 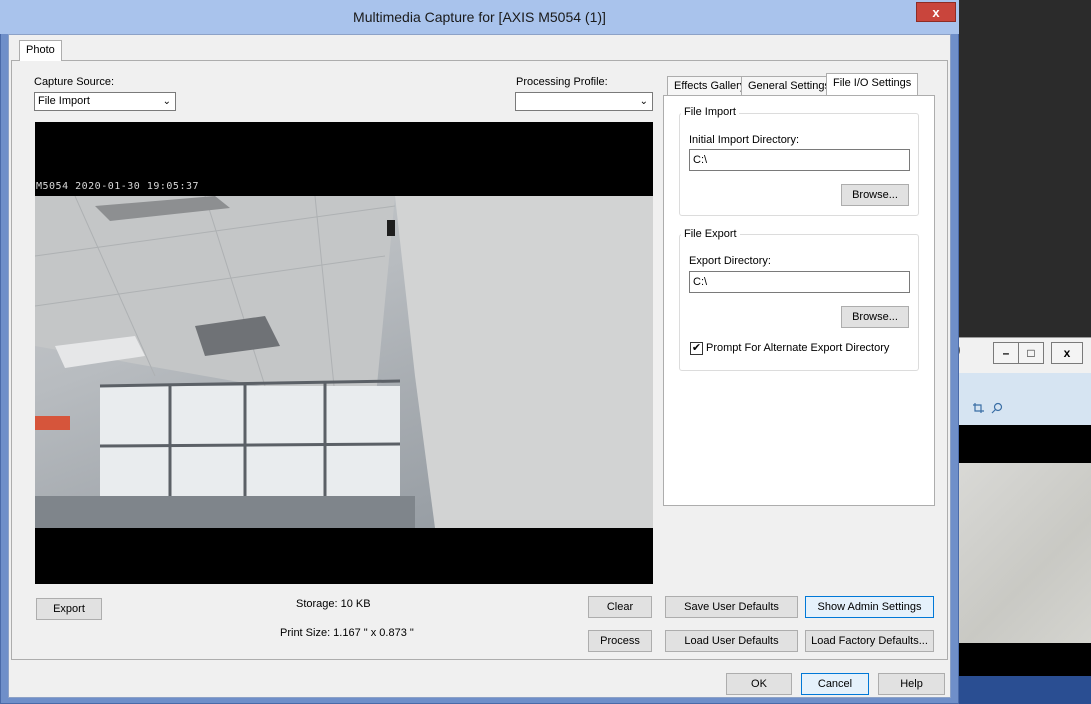 What do you see at coordinates (333, 604) in the screenshot?
I see `storage-label: Storage: 10 KB` at bounding box center [333, 604].